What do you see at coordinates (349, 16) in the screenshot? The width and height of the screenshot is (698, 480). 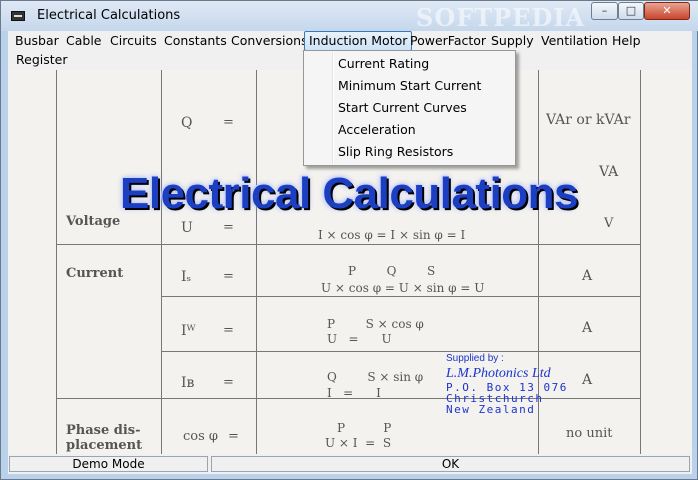 I see `title-bar: Electrical Calculations SOFTPEDIA – □ ✕` at bounding box center [349, 16].